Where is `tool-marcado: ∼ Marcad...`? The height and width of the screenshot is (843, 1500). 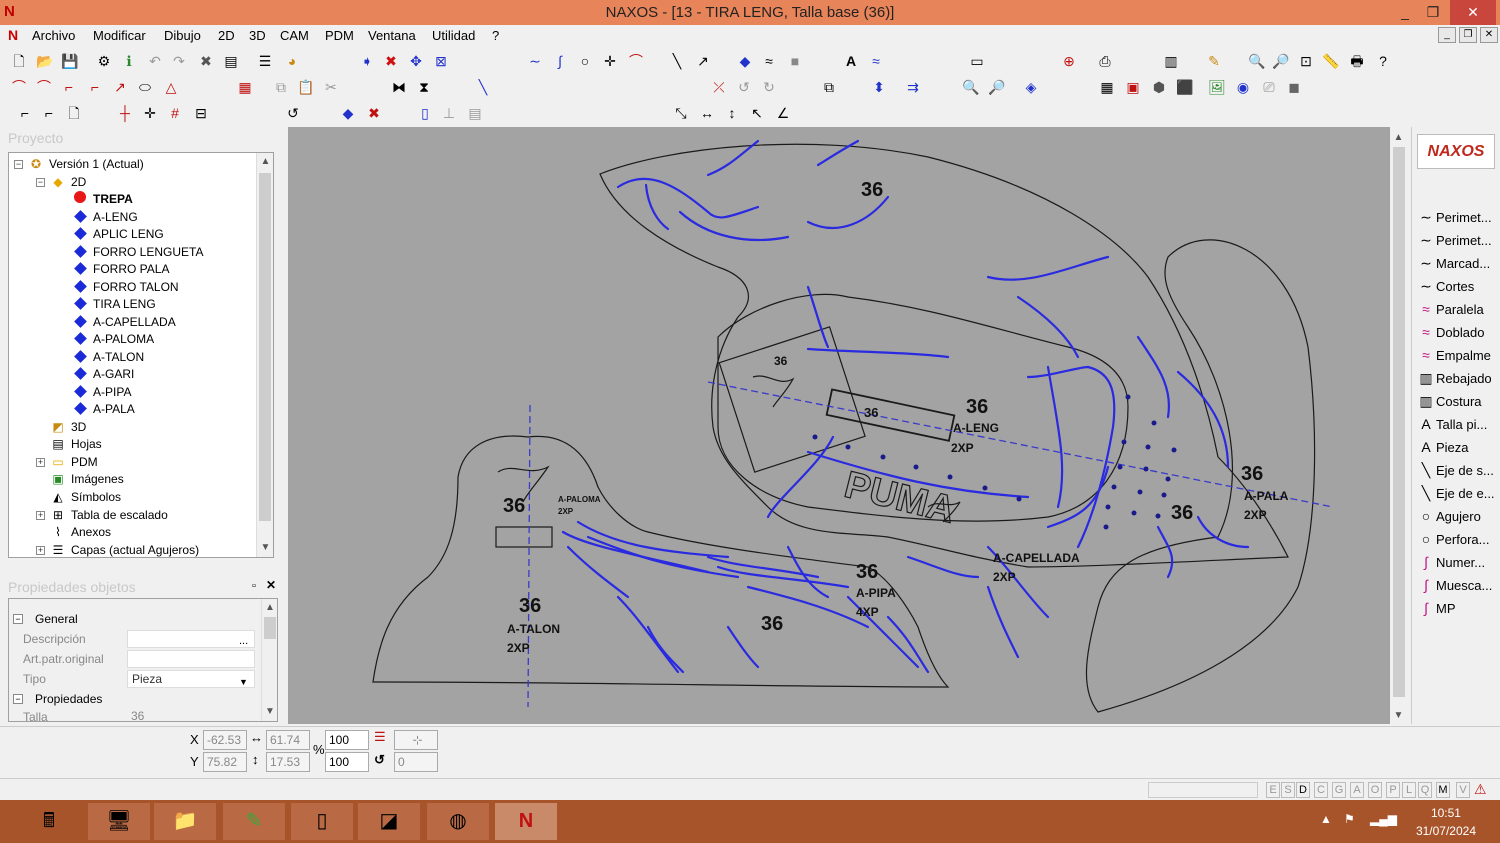
tool-marcado: ∼ Marcad... is located at coordinates (1457, 265).